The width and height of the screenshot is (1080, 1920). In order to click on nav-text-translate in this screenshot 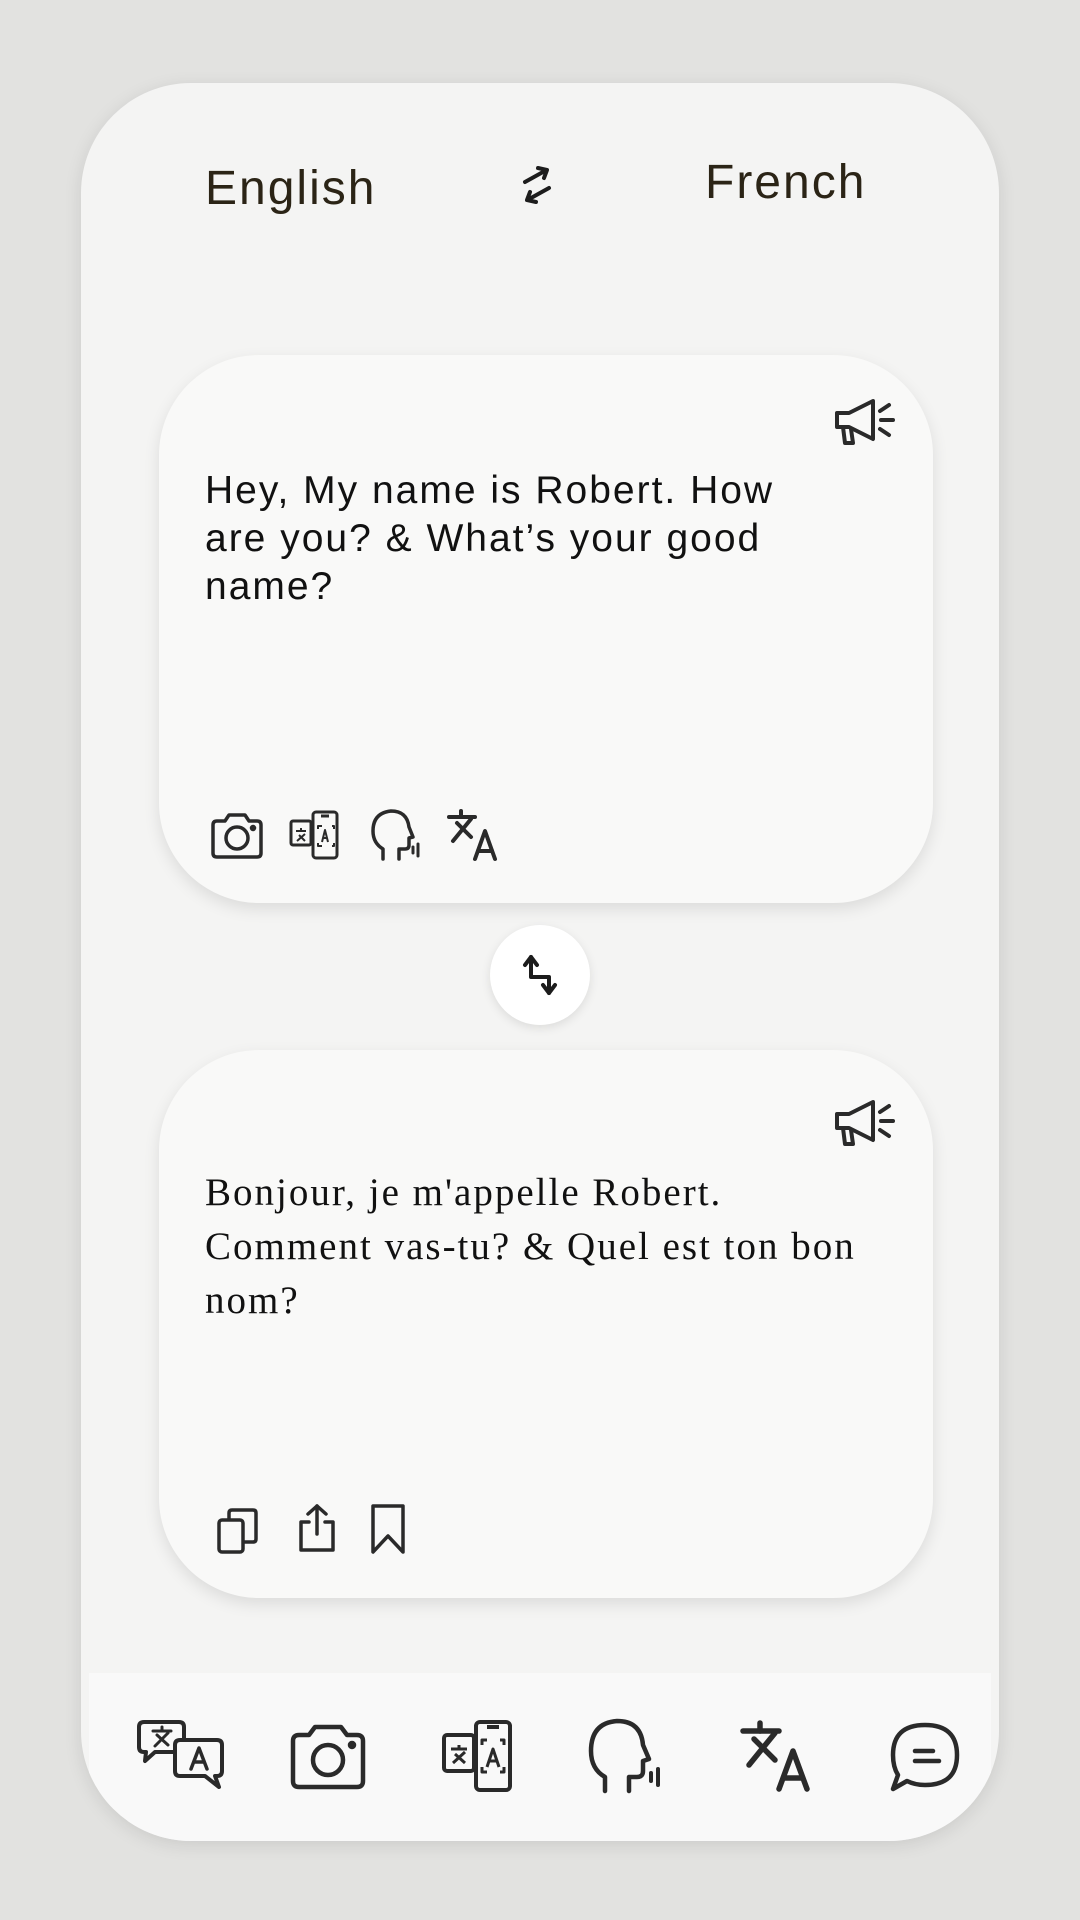, I will do `click(777, 1756)`.